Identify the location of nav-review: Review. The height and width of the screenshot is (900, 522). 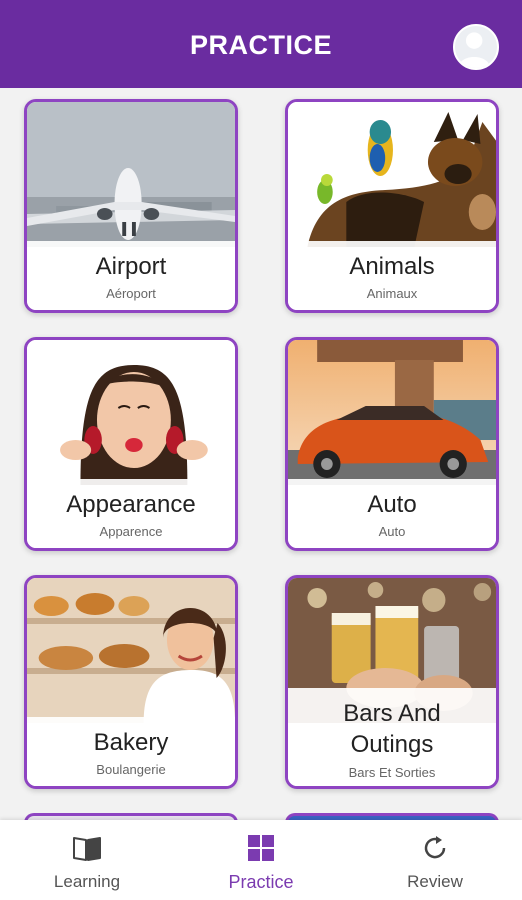
(435, 860).